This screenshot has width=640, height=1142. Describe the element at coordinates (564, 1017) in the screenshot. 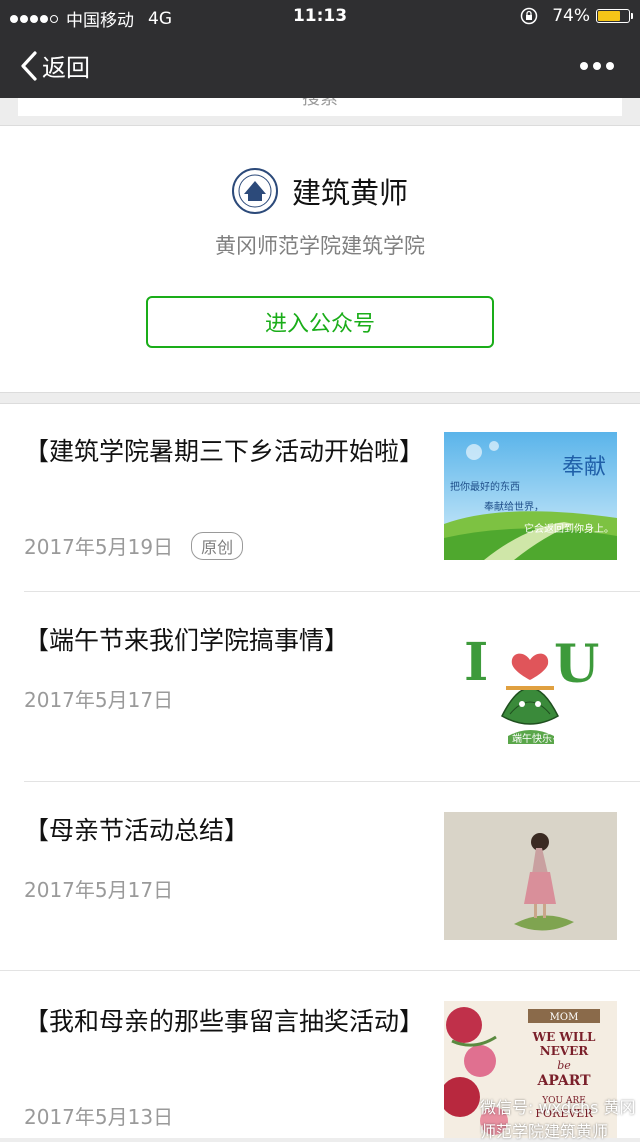

I see `thumb-mom: MOM` at that location.